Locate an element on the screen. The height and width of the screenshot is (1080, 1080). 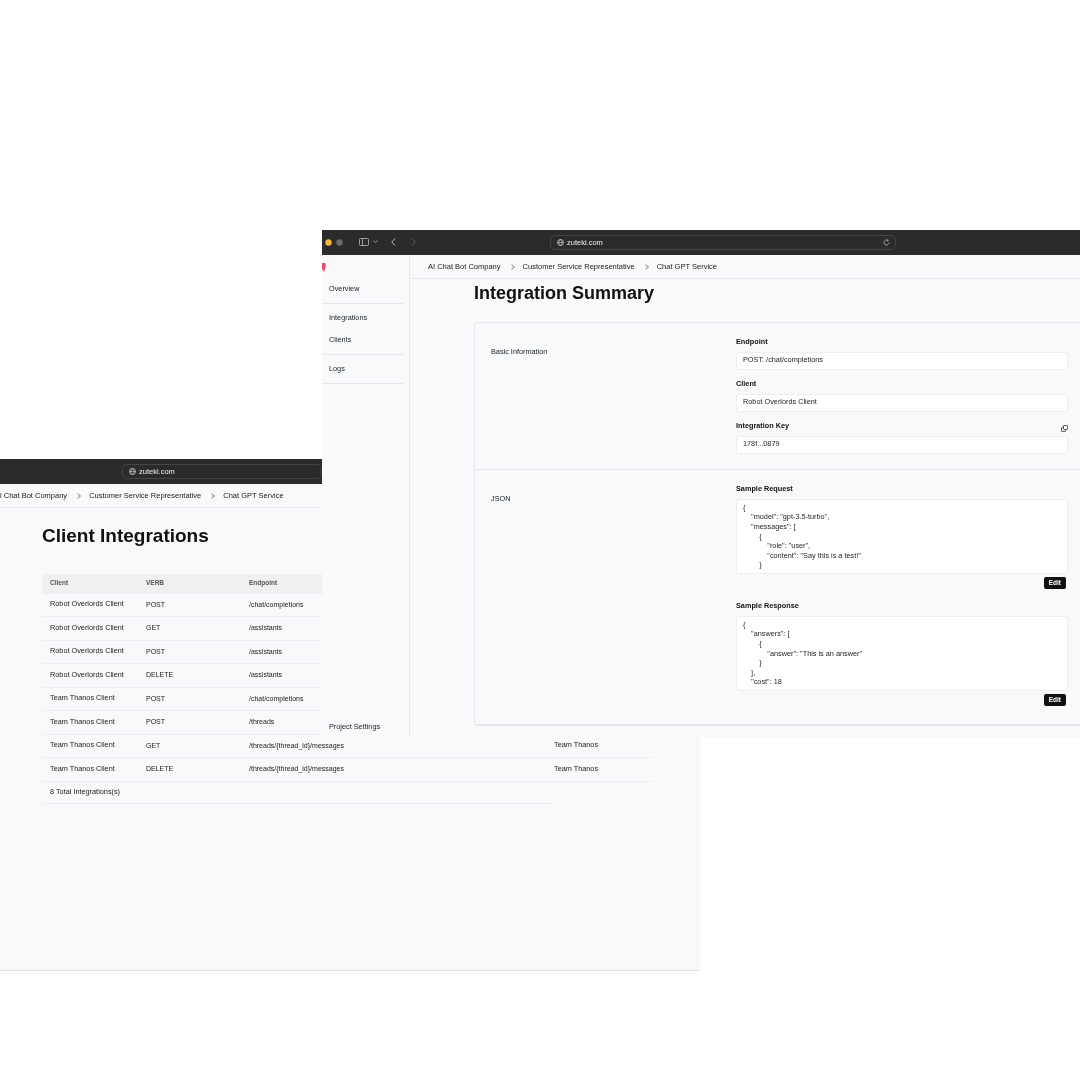
page-title: Client Integrations is located at coordinates (125, 536).